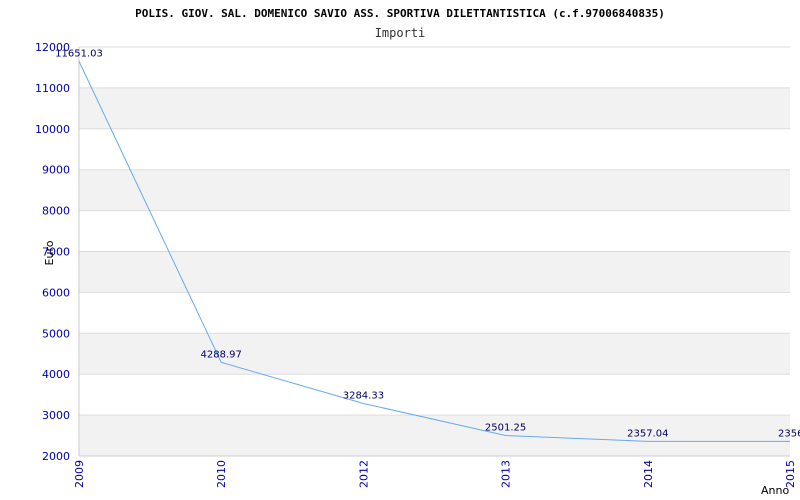 The image size is (800, 500). Describe the element at coordinates (400, 33) in the screenshot. I see `chart-subtitle: Importi` at that location.